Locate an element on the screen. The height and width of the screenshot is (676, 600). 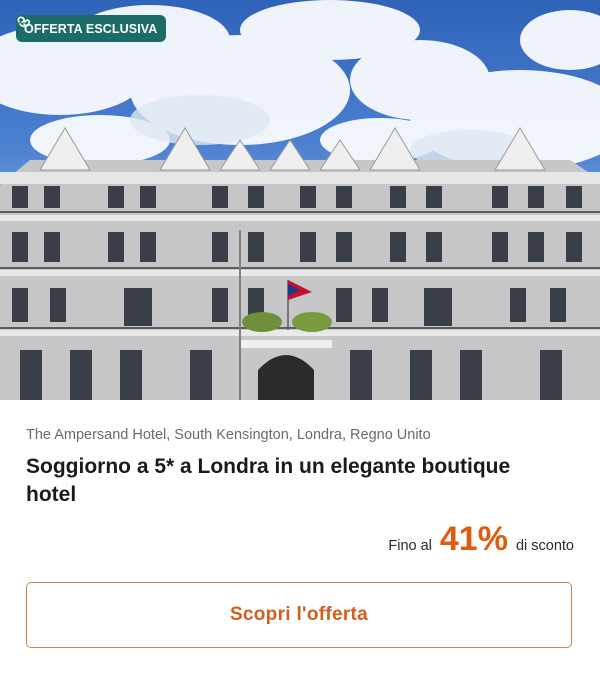
brand-logo-icon is located at coordinates (23, 22).